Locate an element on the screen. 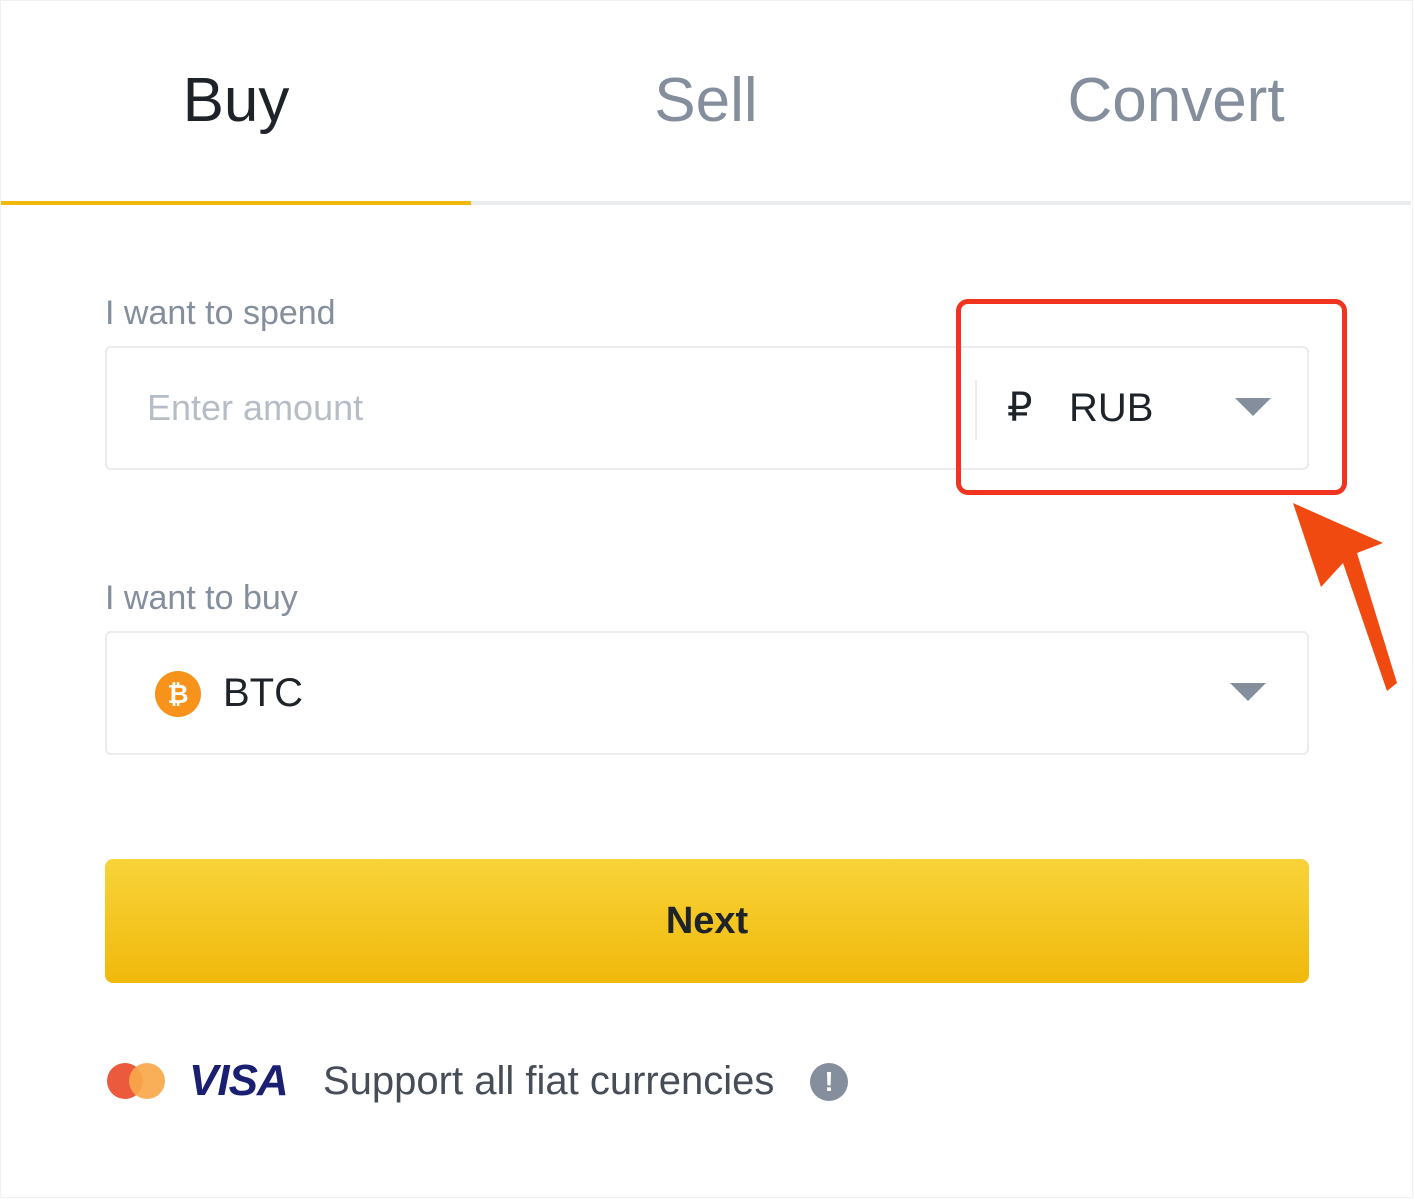 The height and width of the screenshot is (1200, 1415). coin-code: BTC is located at coordinates (263, 693).